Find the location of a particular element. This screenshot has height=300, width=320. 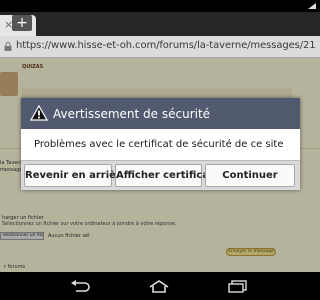

continue-button: Continuer is located at coordinates (250, 175).